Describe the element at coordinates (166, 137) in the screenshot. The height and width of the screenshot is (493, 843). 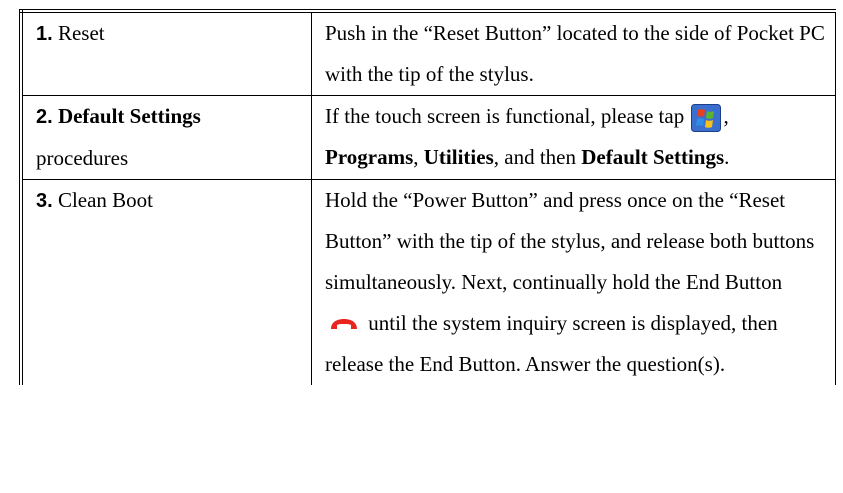
I see `procedure-name-cell: 2. Default Settings procedures` at that location.